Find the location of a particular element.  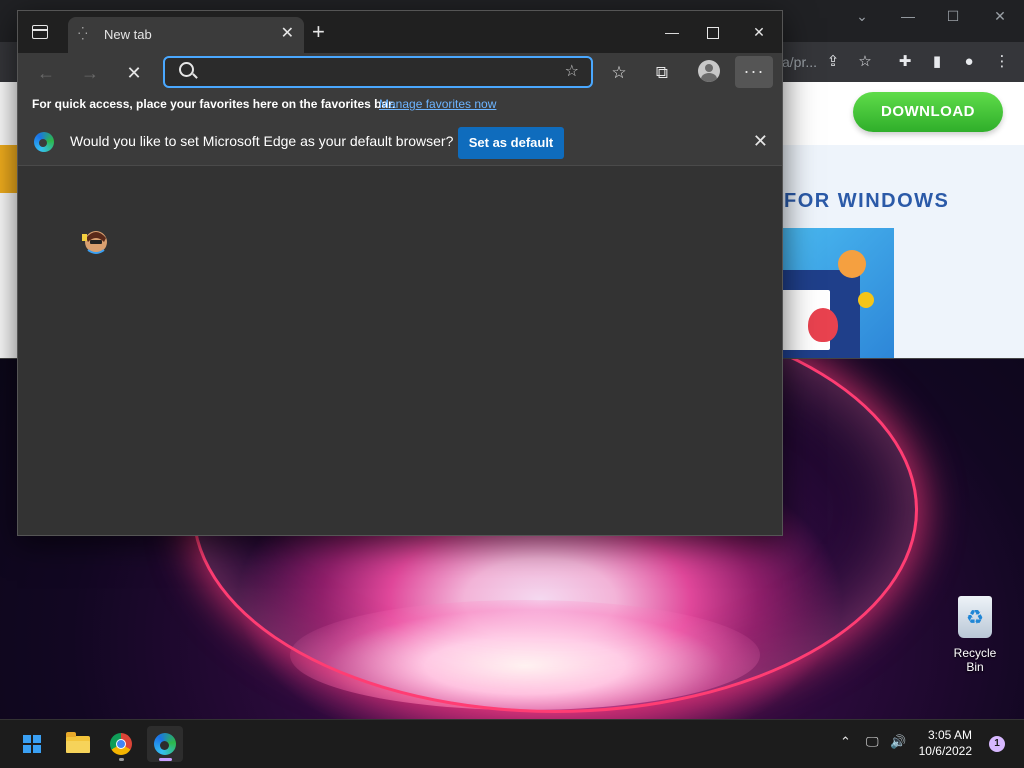

address-input is located at coordinates (377, 72).